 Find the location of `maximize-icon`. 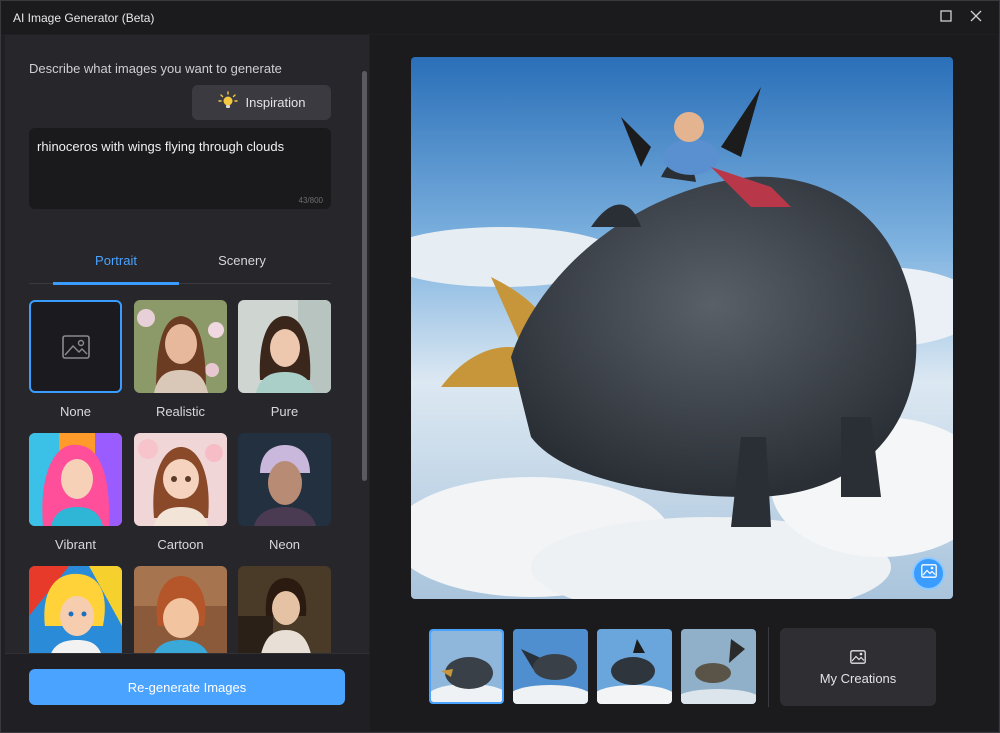

maximize-icon is located at coordinates (946, 18).